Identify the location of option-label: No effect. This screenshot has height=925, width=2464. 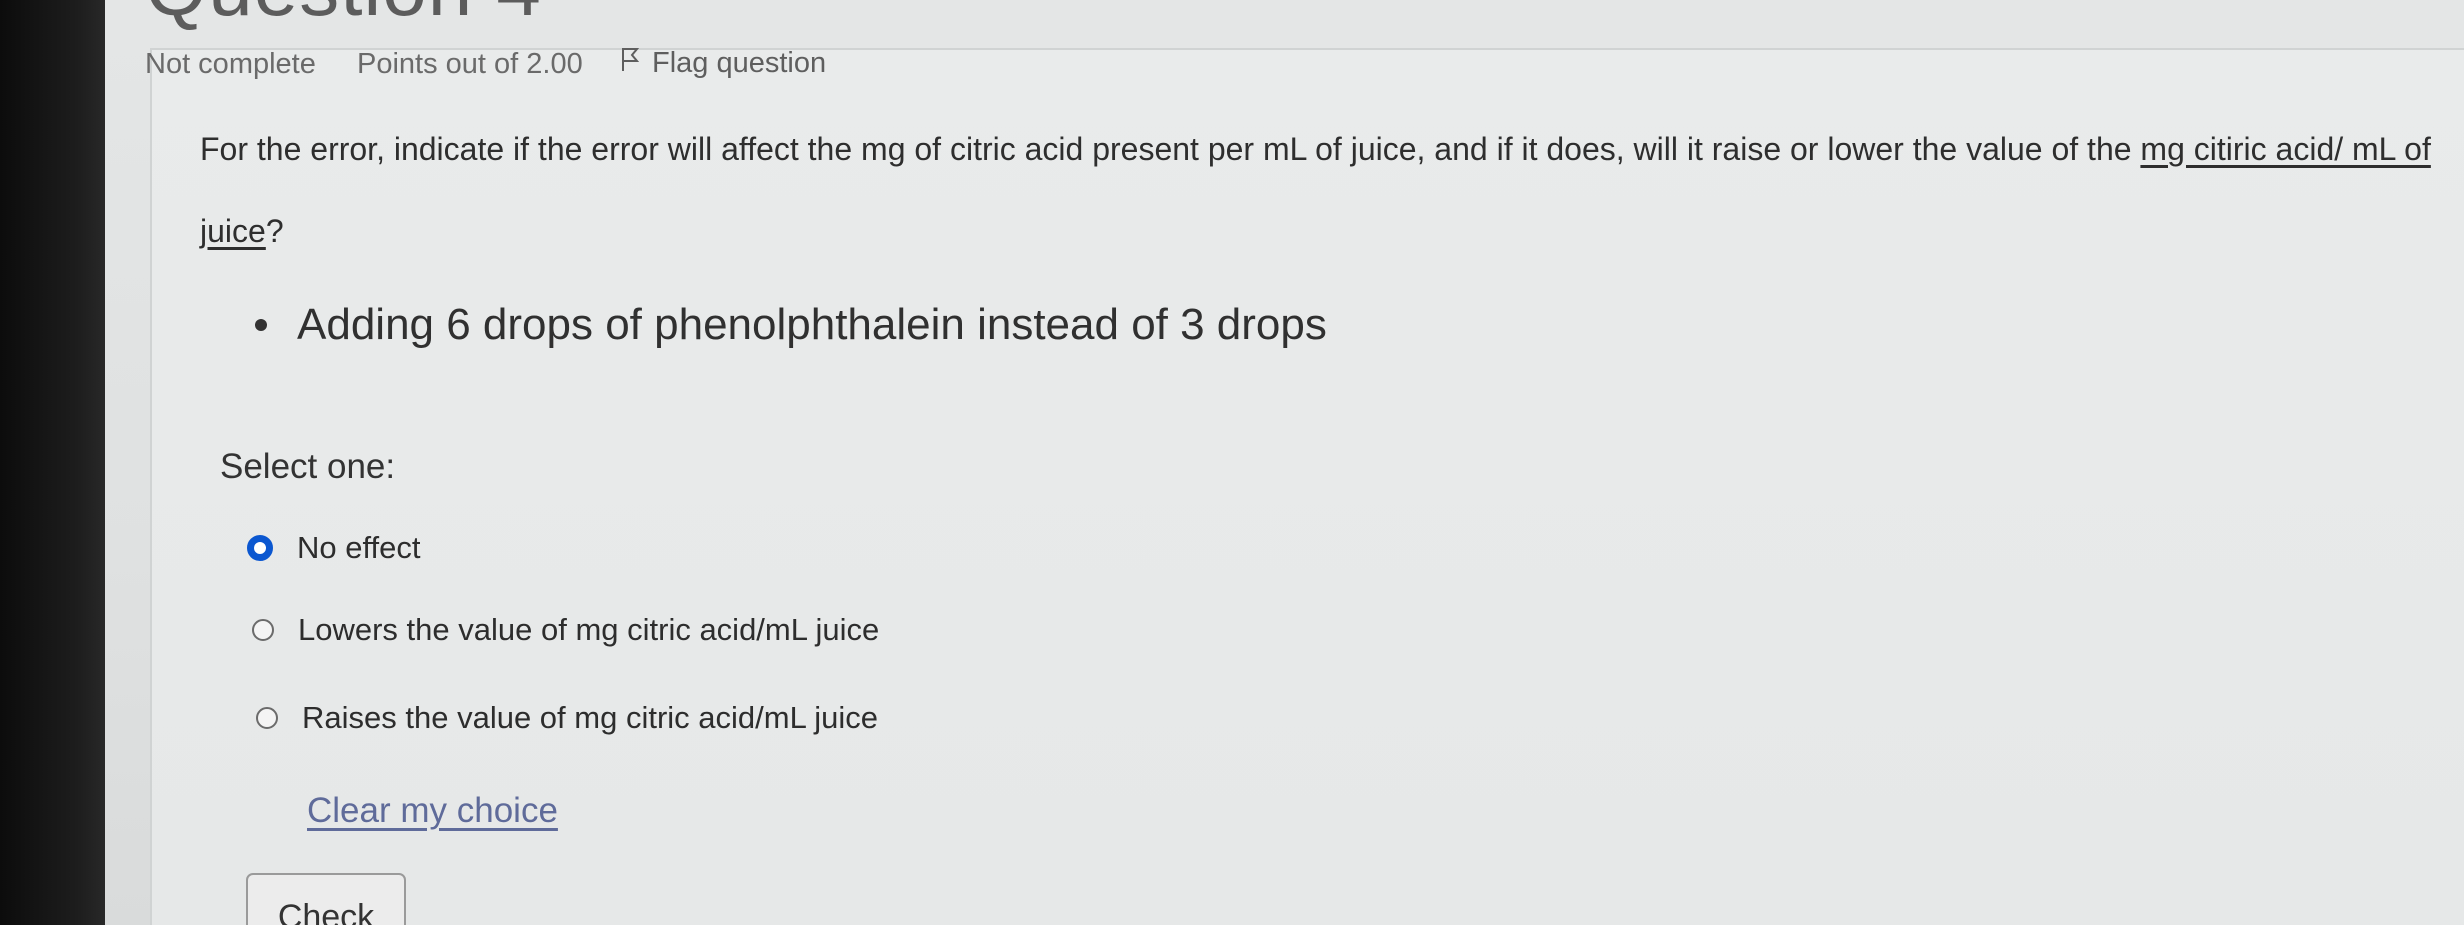
(359, 547).